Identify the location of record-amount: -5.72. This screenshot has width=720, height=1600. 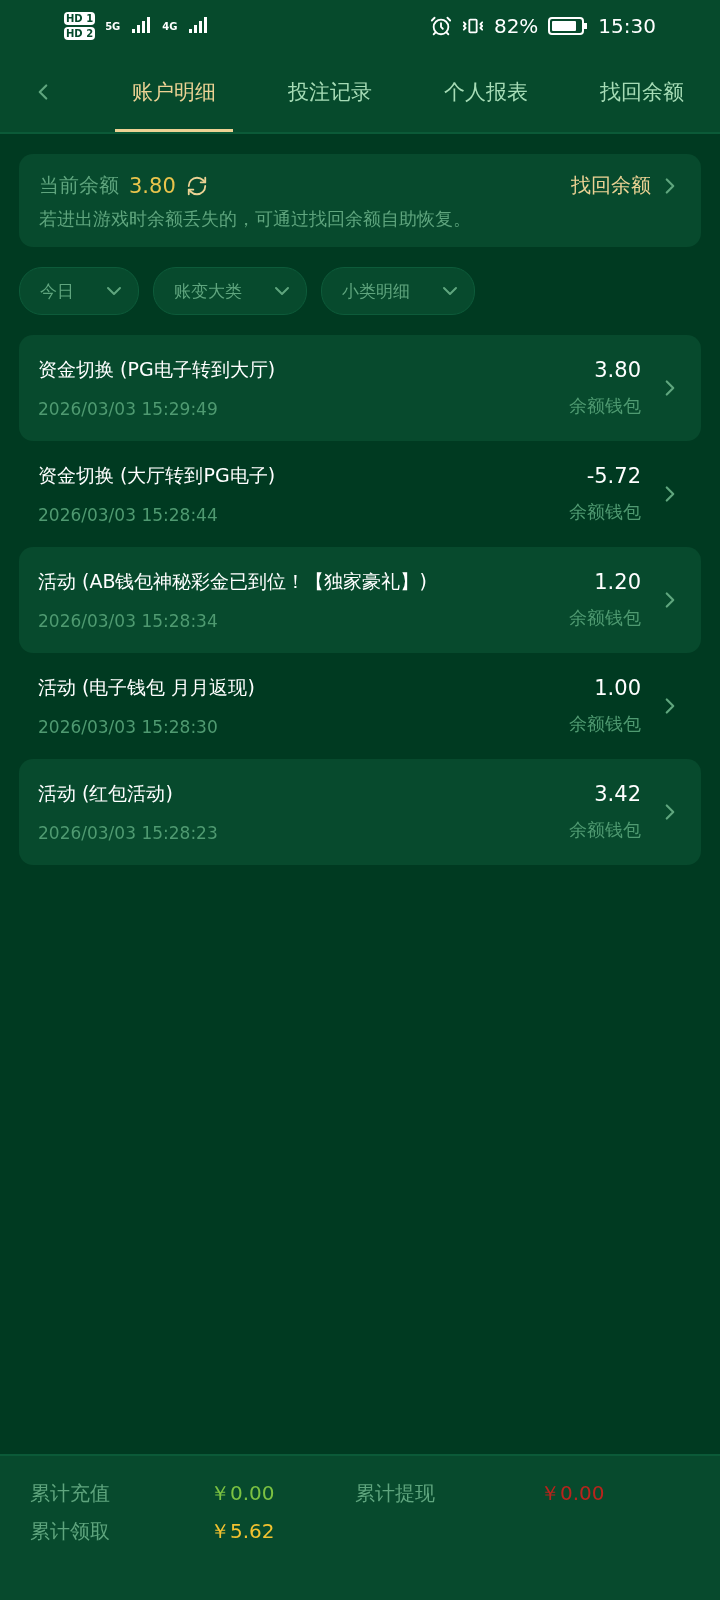
(613, 476).